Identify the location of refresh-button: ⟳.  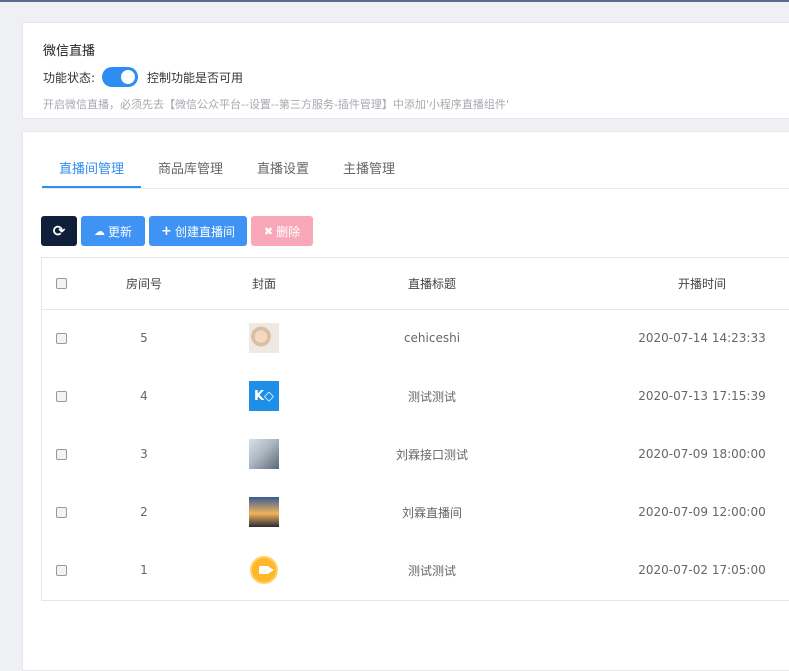
(59, 231).